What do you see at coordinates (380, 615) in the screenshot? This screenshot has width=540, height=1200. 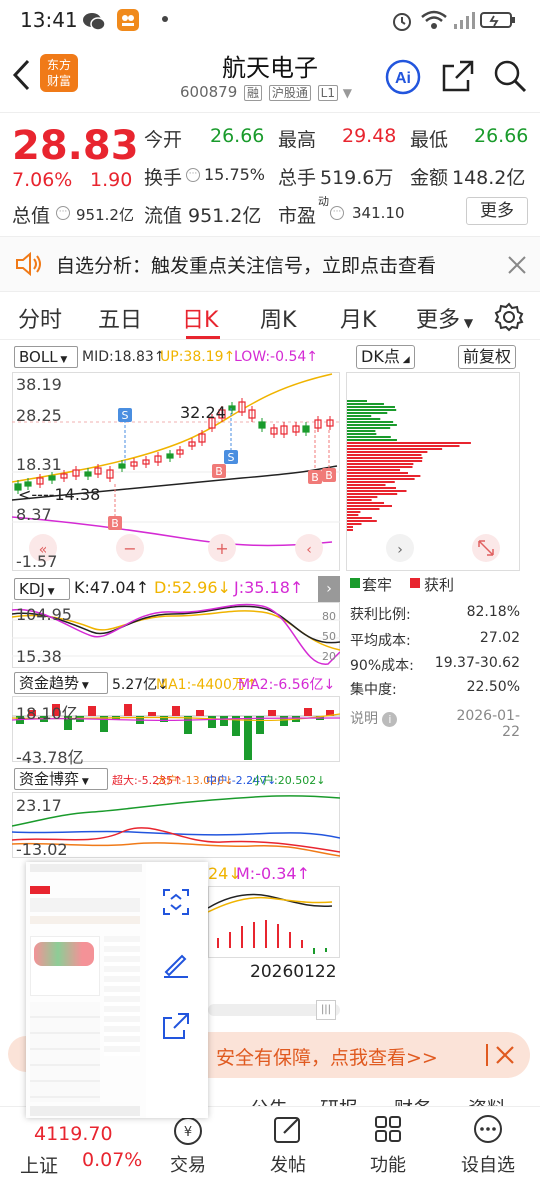 I see `chip-label-profit-ratio: 获利比例:` at bounding box center [380, 615].